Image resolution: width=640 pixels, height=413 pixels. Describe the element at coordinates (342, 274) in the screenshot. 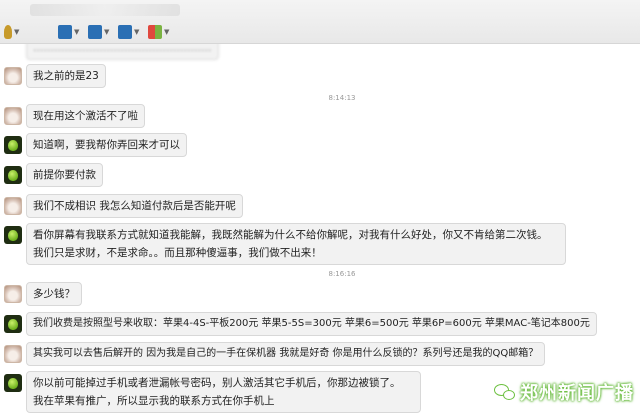

I see `timestamp: 8:16:16` at that location.